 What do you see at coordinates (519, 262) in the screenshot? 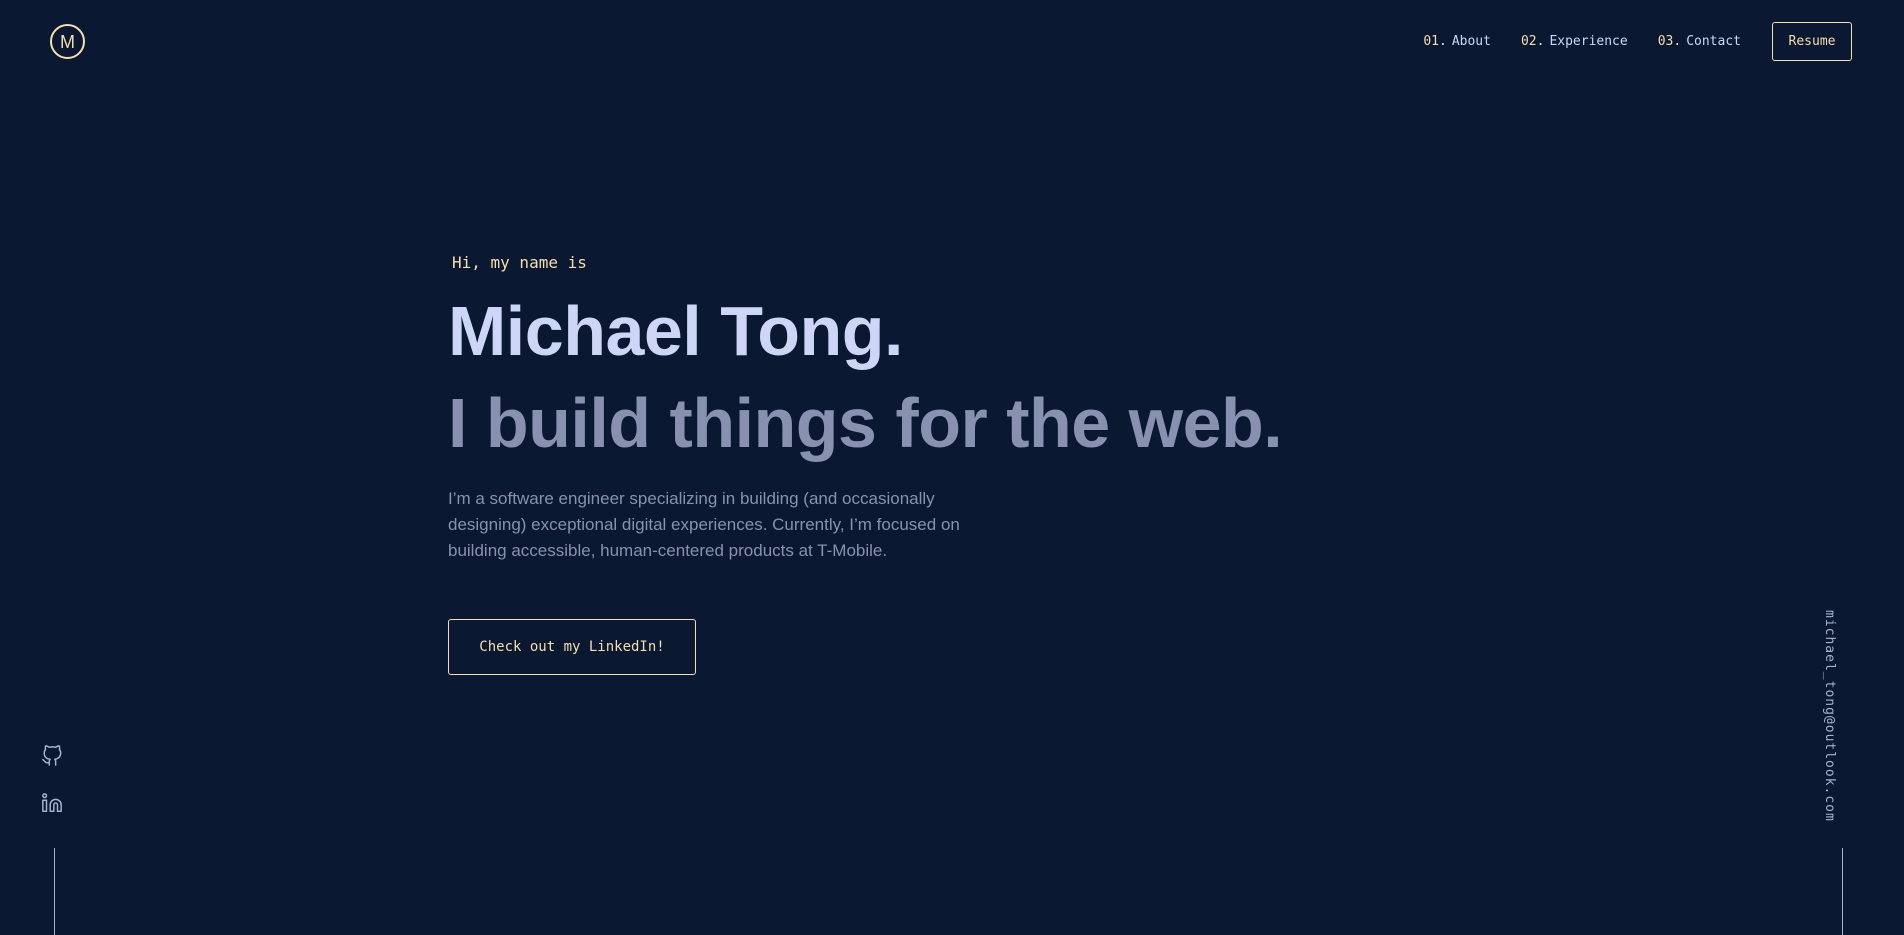
I see `hero-greeting: Hi, my name is` at bounding box center [519, 262].